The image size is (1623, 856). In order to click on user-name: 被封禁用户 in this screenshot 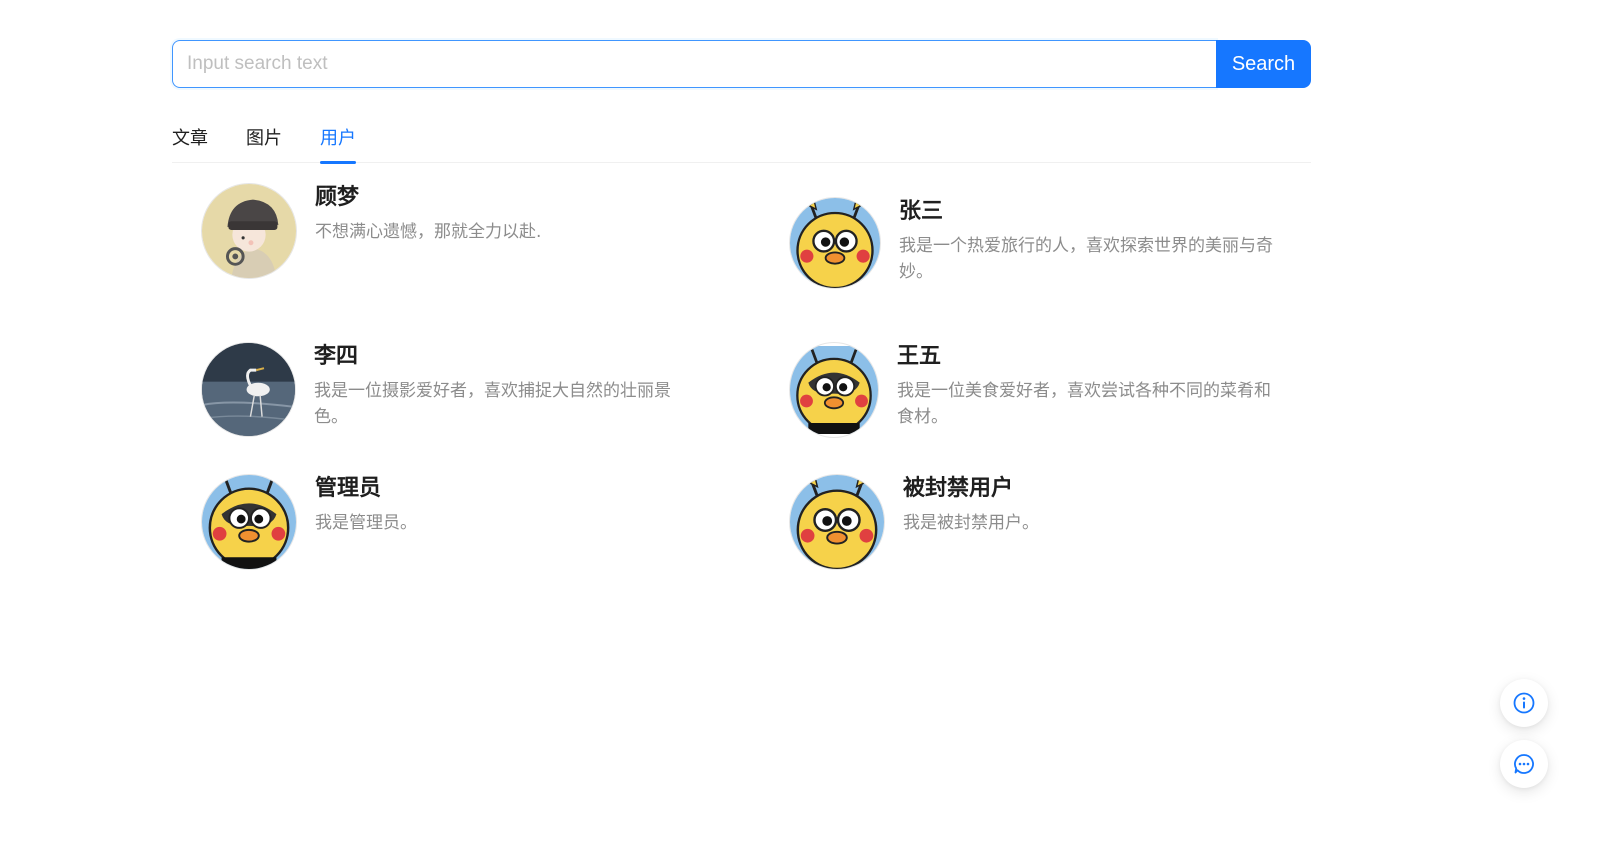, I will do `click(1068, 489)`.